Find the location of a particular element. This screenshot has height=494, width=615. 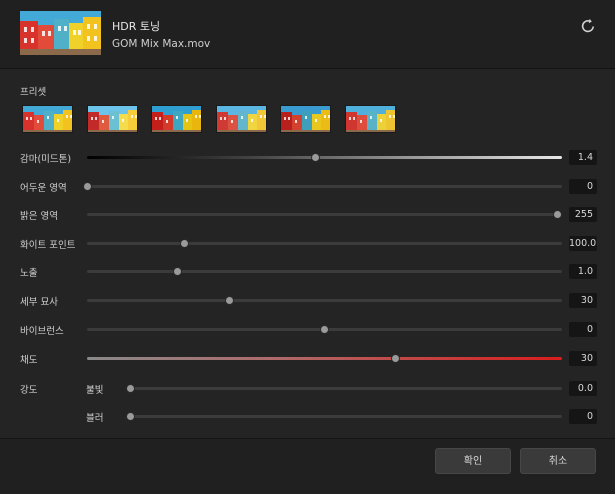

reset-icon is located at coordinates (587, 25).